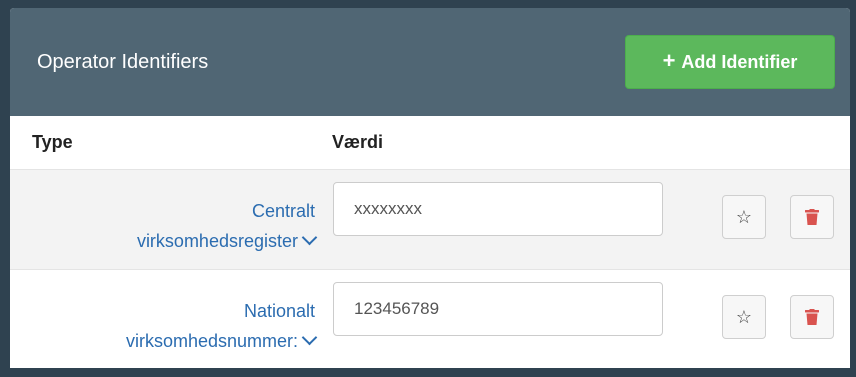  I want to click on column-header-type: Type, so click(52, 142).